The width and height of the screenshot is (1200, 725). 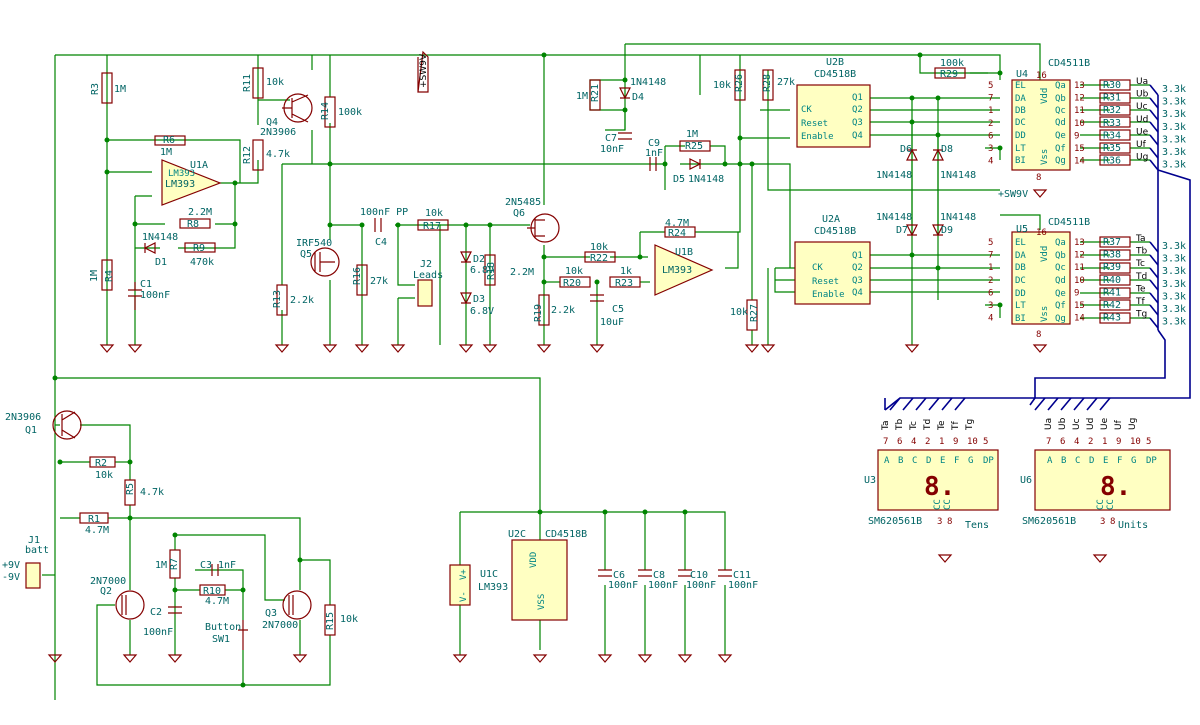 What do you see at coordinates (1079, 256) in the screenshot?
I see `u5-right-pin-12: 12` at bounding box center [1079, 256].